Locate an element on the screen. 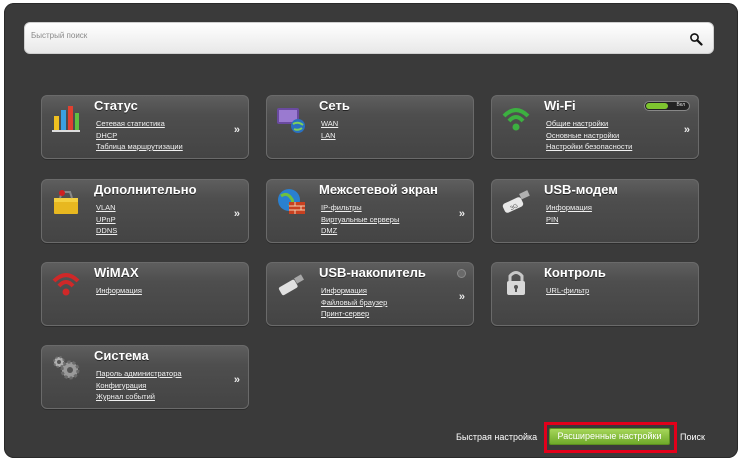  link-dhcp: DHCP is located at coordinates (139, 136).